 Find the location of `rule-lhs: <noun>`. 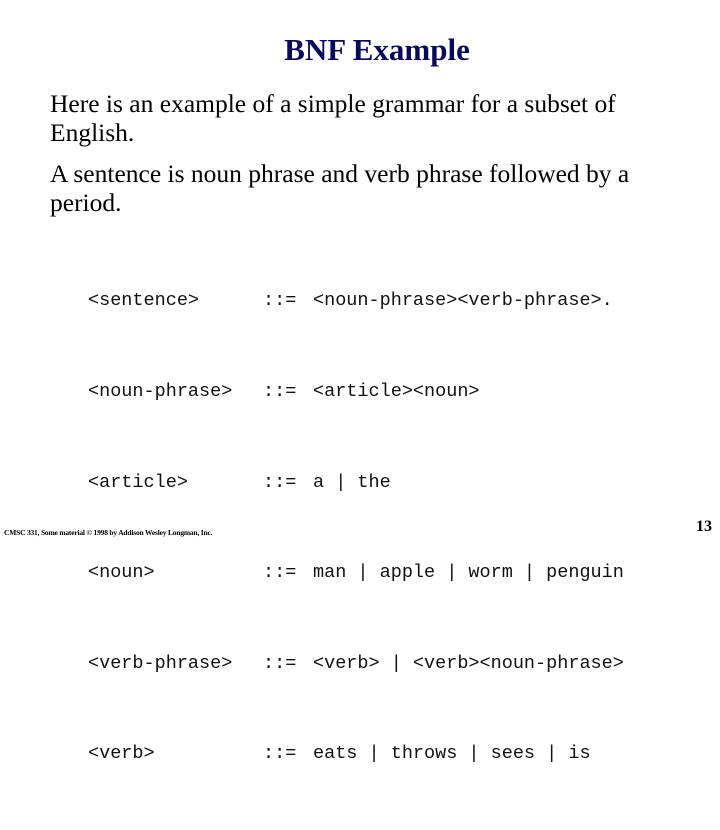

rule-lhs: <noun> is located at coordinates (121, 573).